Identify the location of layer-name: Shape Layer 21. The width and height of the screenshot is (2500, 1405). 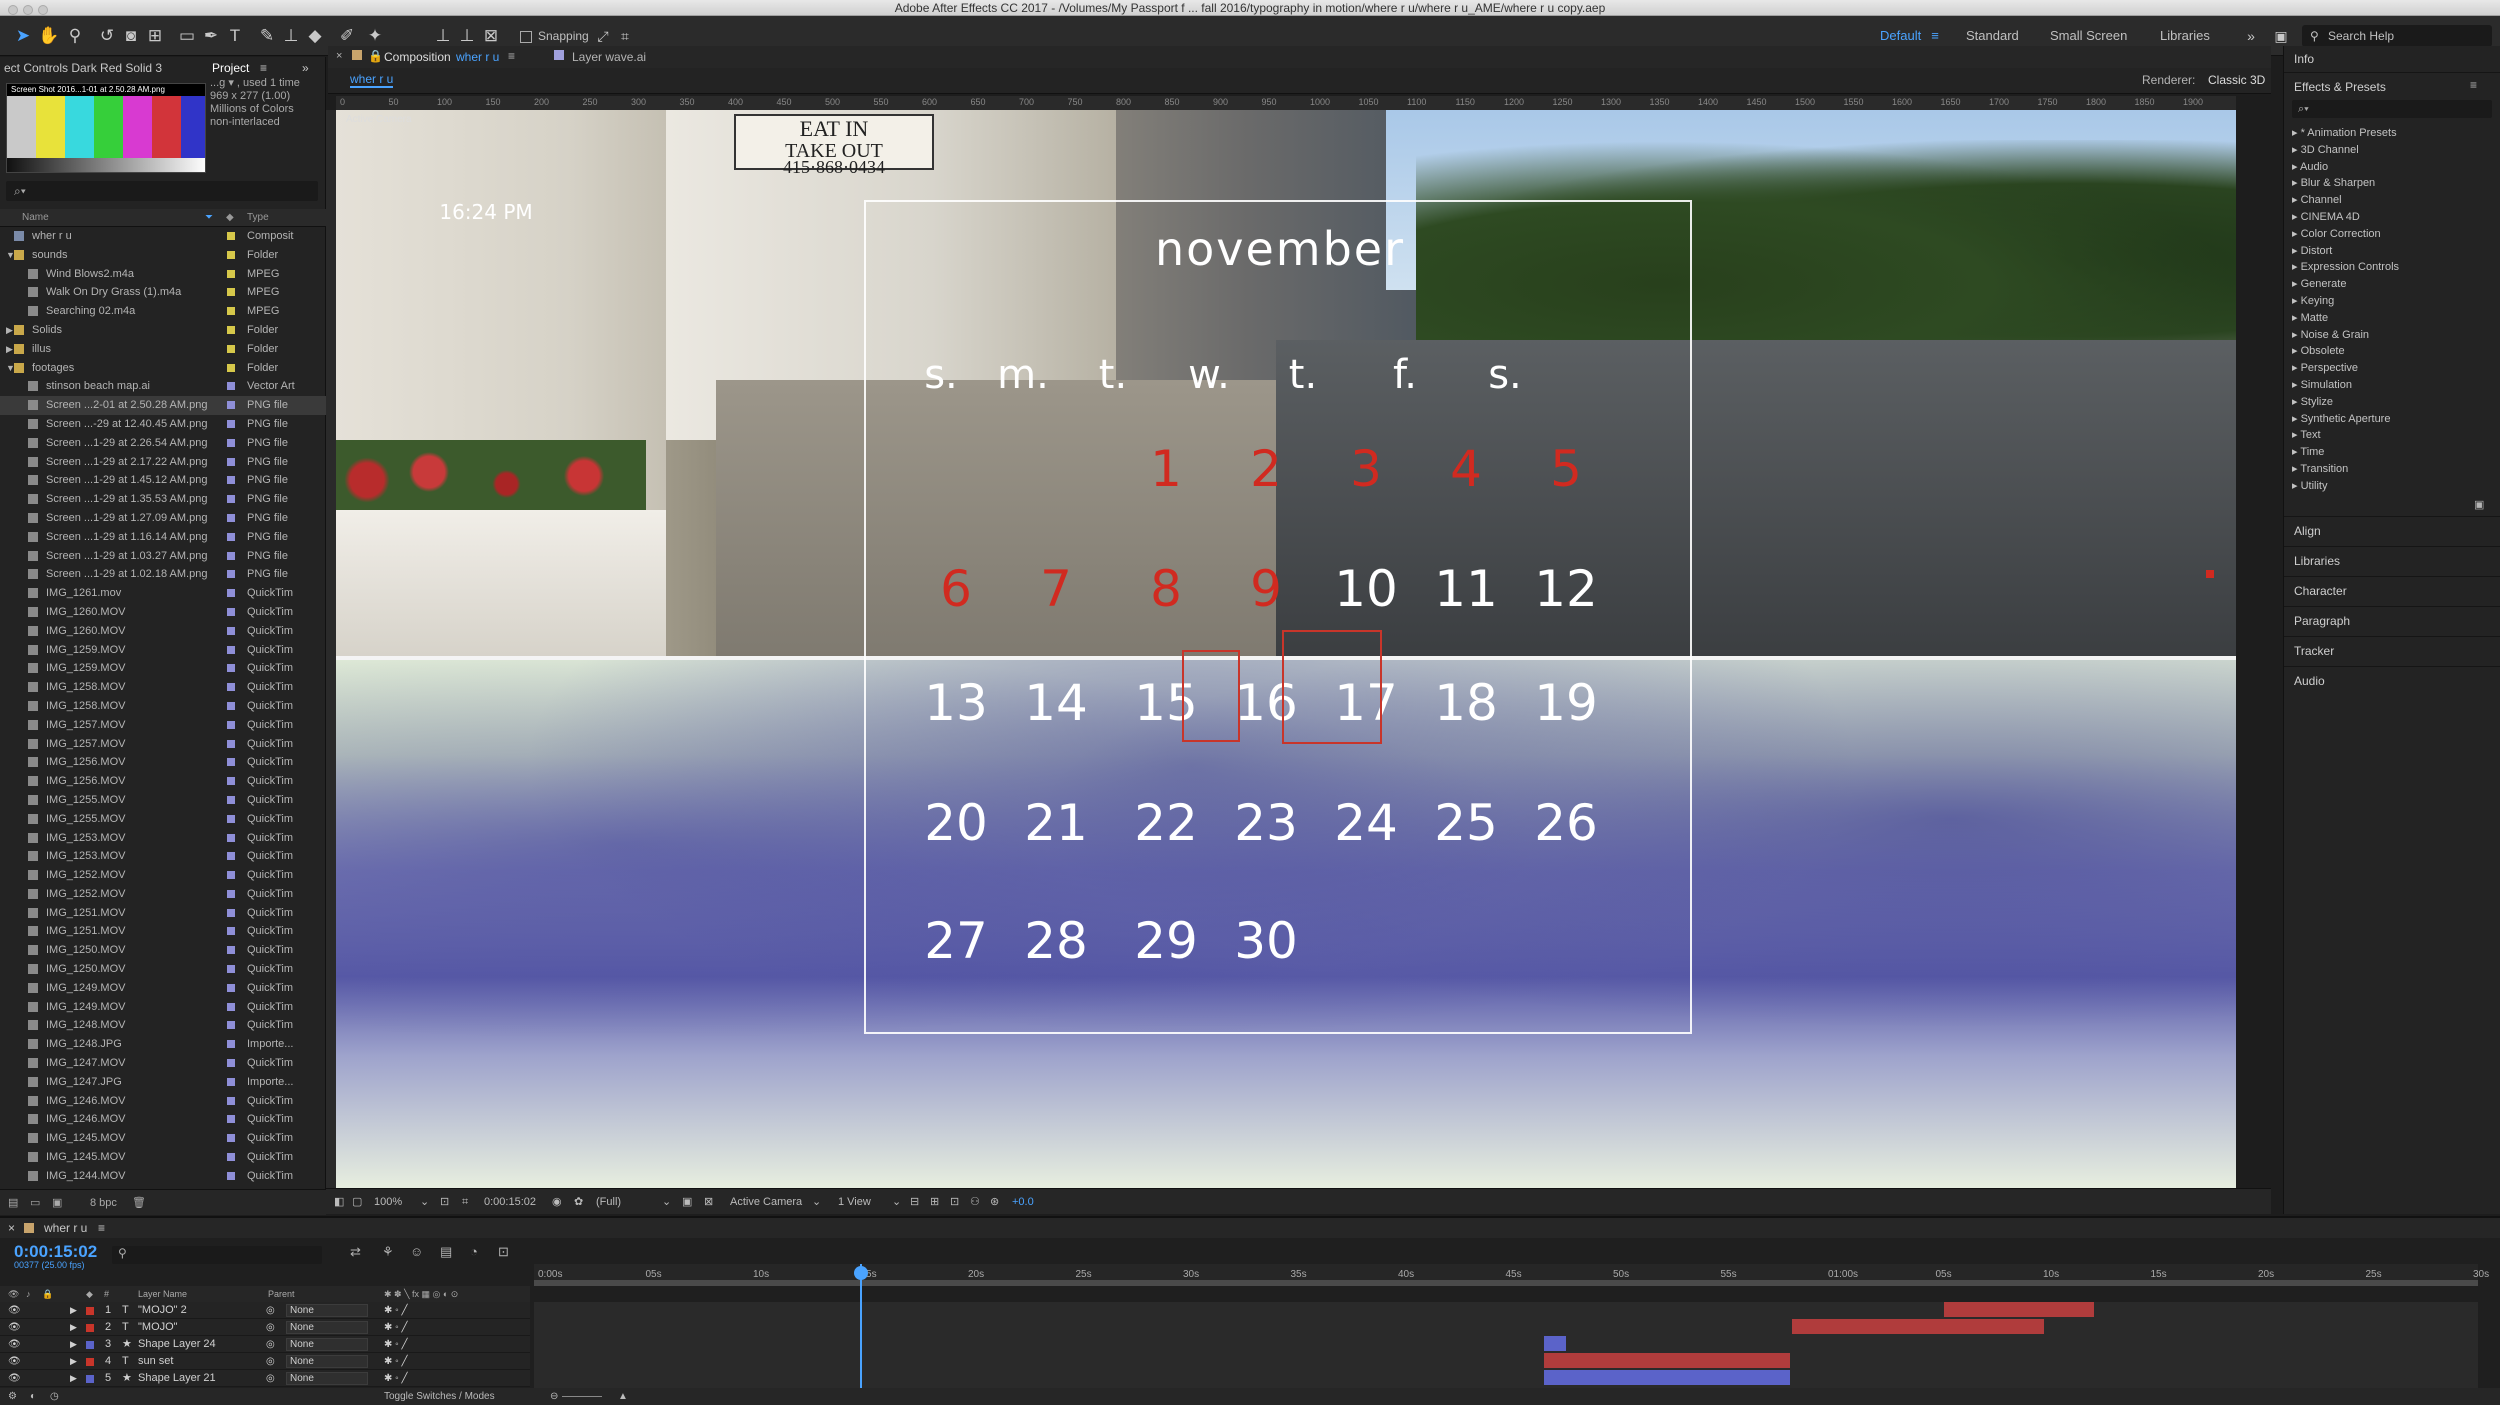
(177, 1378).